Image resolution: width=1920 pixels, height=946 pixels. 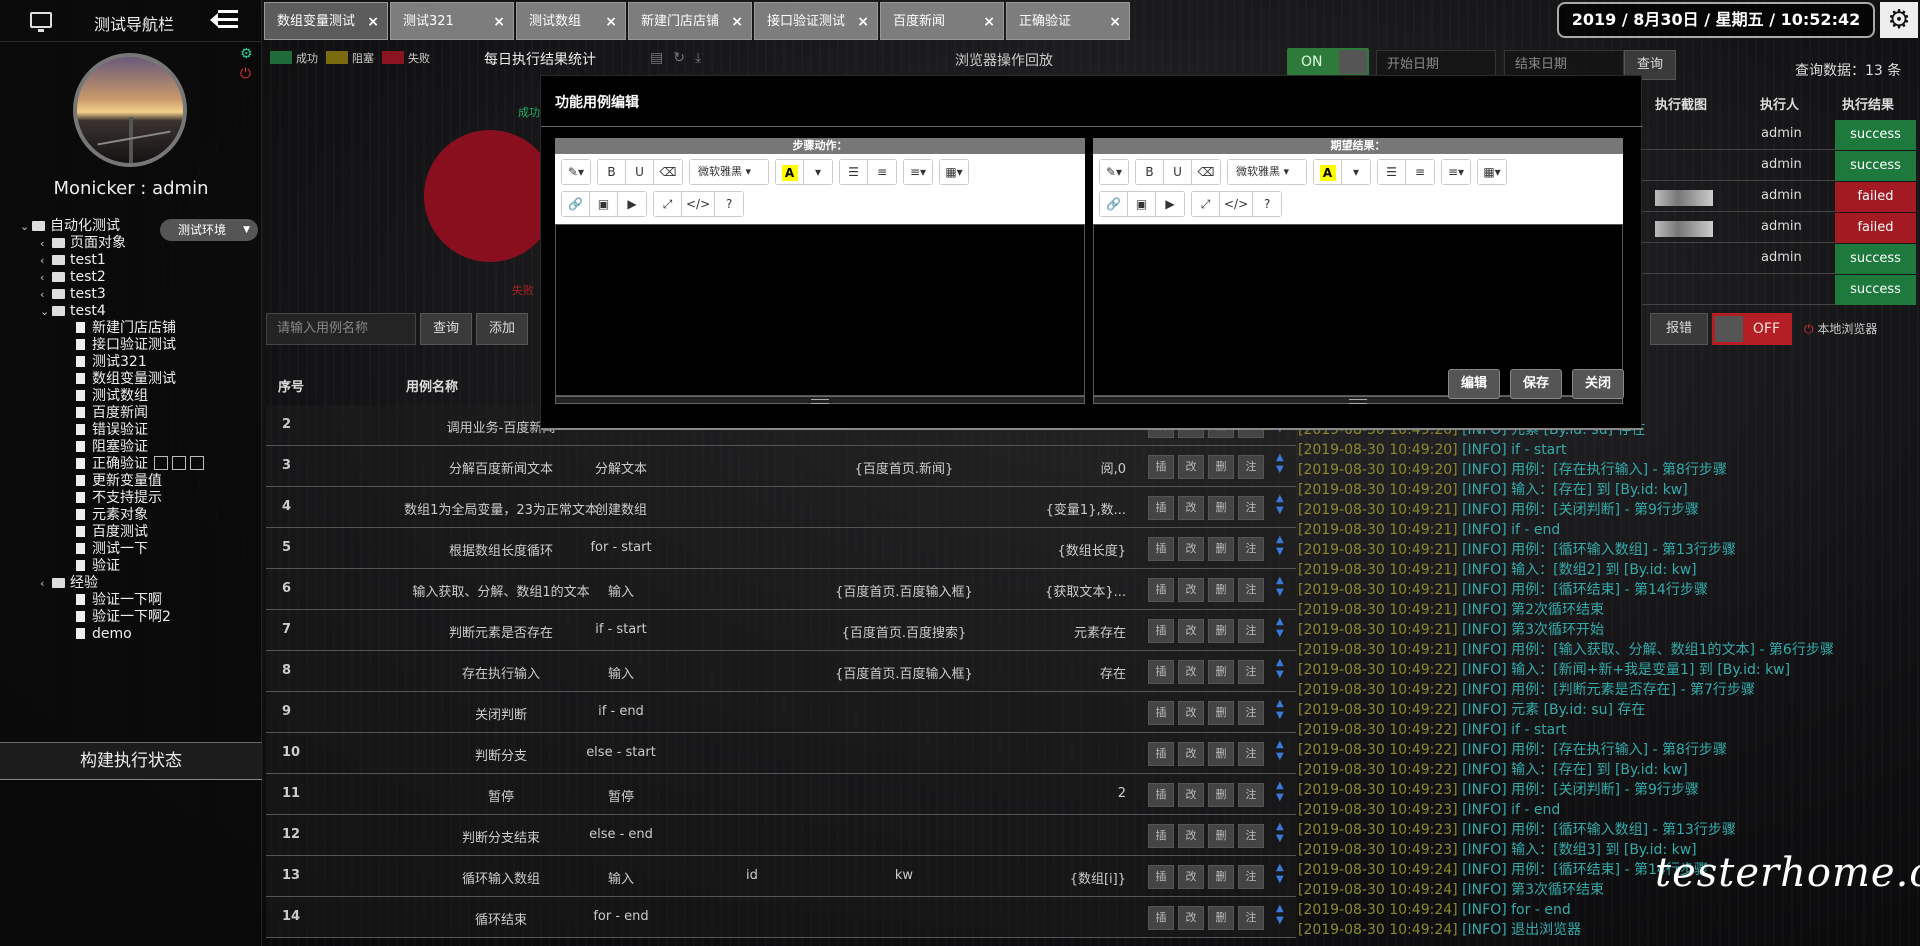 I want to click on table-row: 8 存在执行输入 输入 {百度首页.百度输入框} 存在插改删注 ▲ ▼, so click(x=781, y=671).